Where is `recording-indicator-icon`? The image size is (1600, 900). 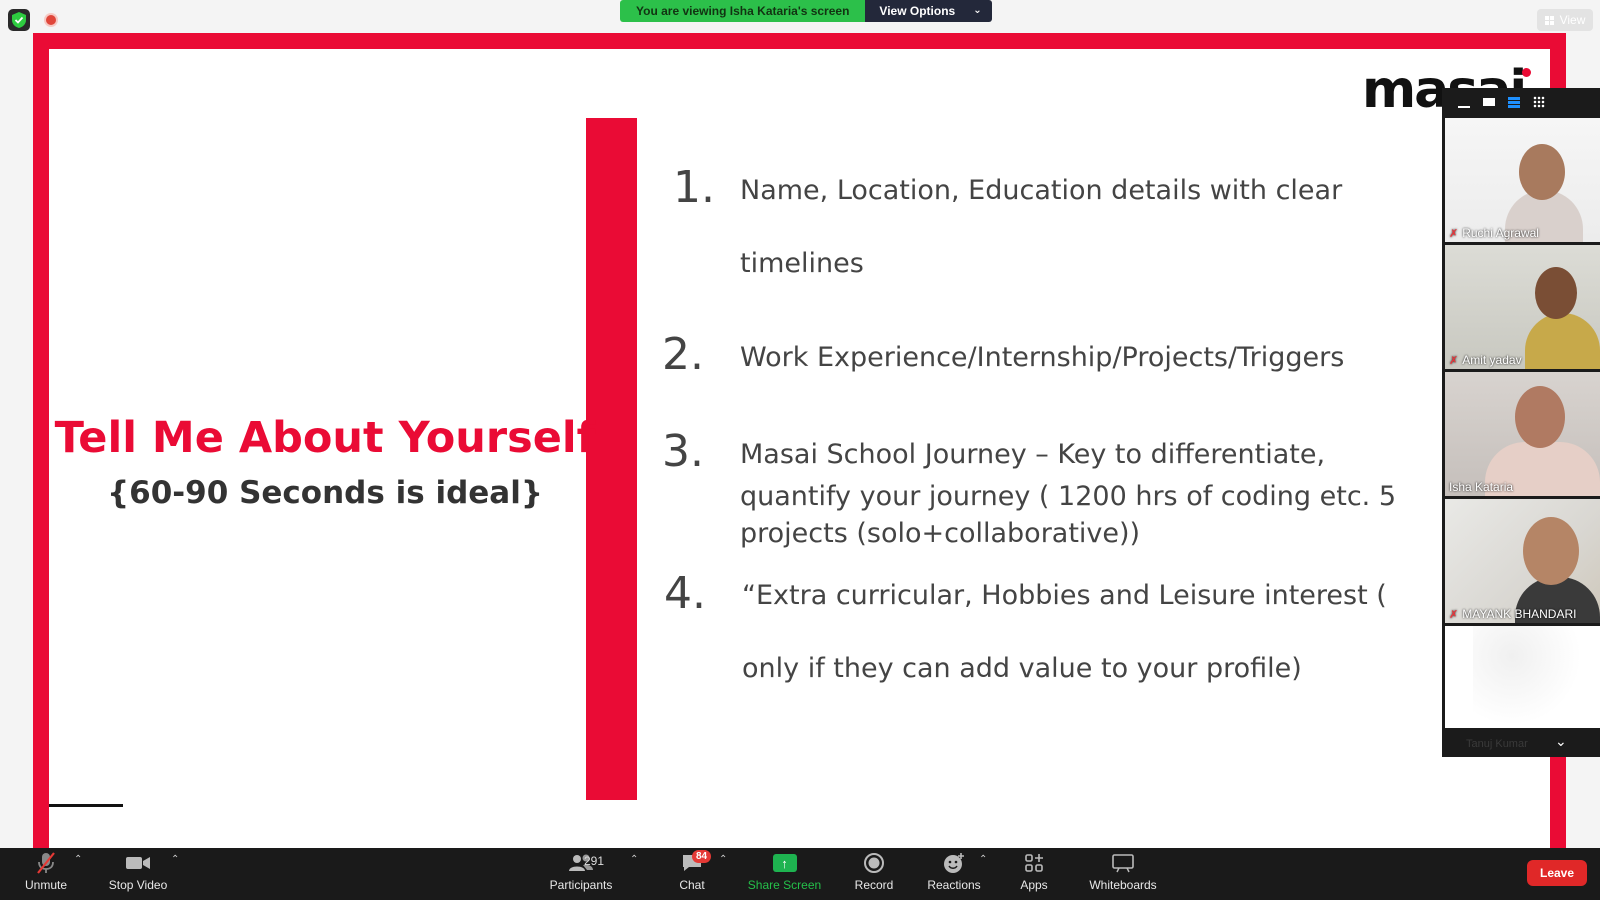 recording-indicator-icon is located at coordinates (51, 20).